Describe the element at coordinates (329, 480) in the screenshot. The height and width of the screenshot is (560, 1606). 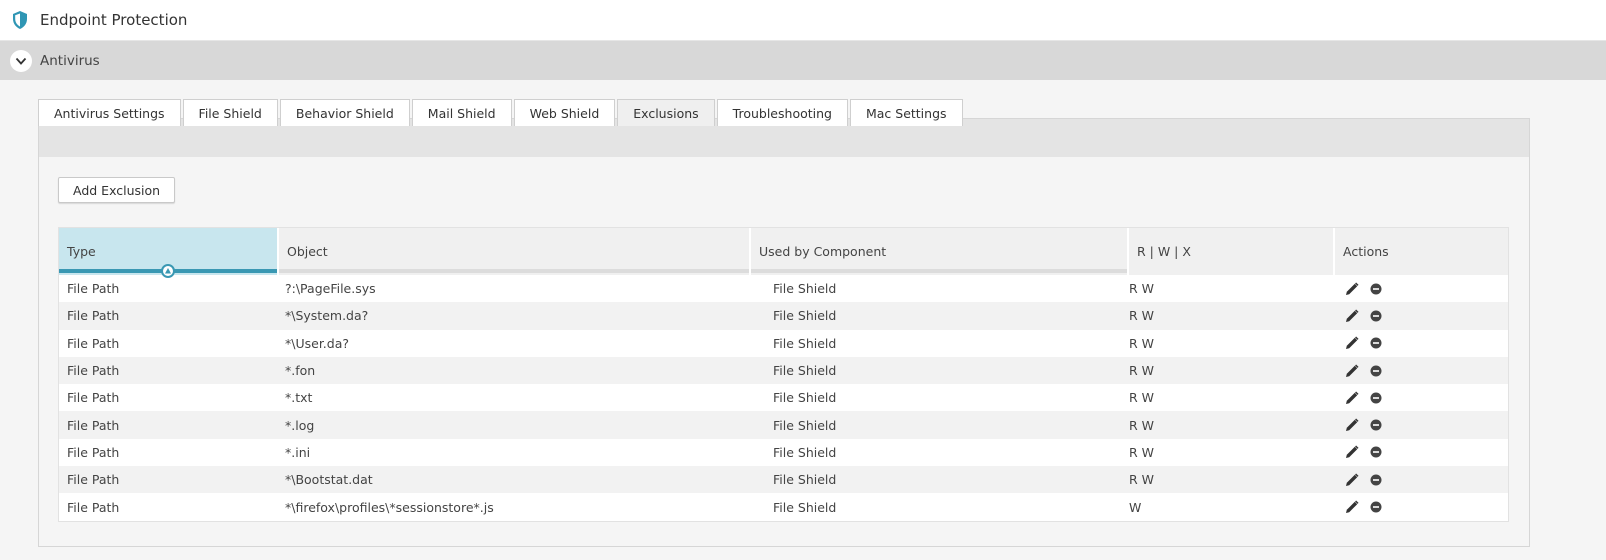
I see `cell-object: *\Bootstat.dat` at that location.